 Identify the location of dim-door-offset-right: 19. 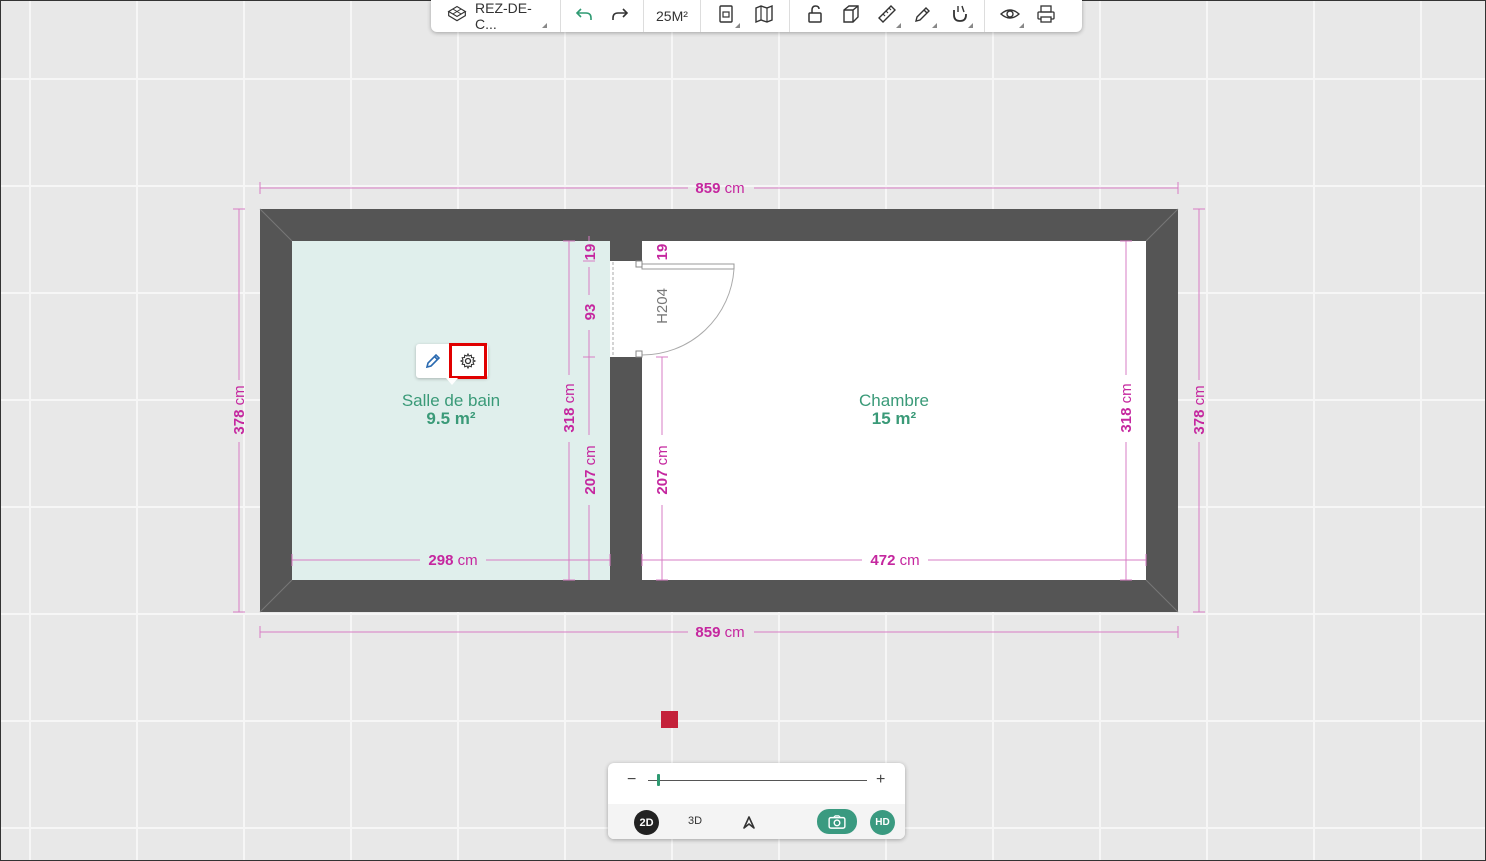
(662, 252).